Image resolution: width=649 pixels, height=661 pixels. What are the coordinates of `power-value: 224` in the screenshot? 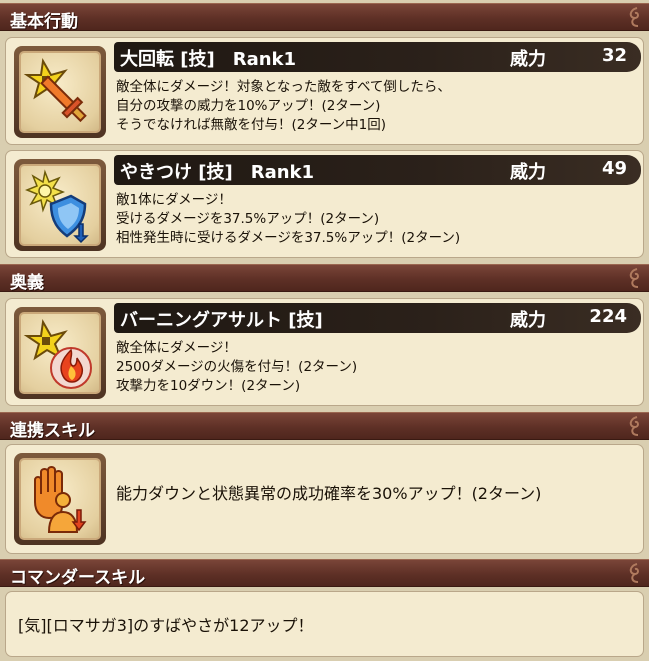 It's located at (608, 316).